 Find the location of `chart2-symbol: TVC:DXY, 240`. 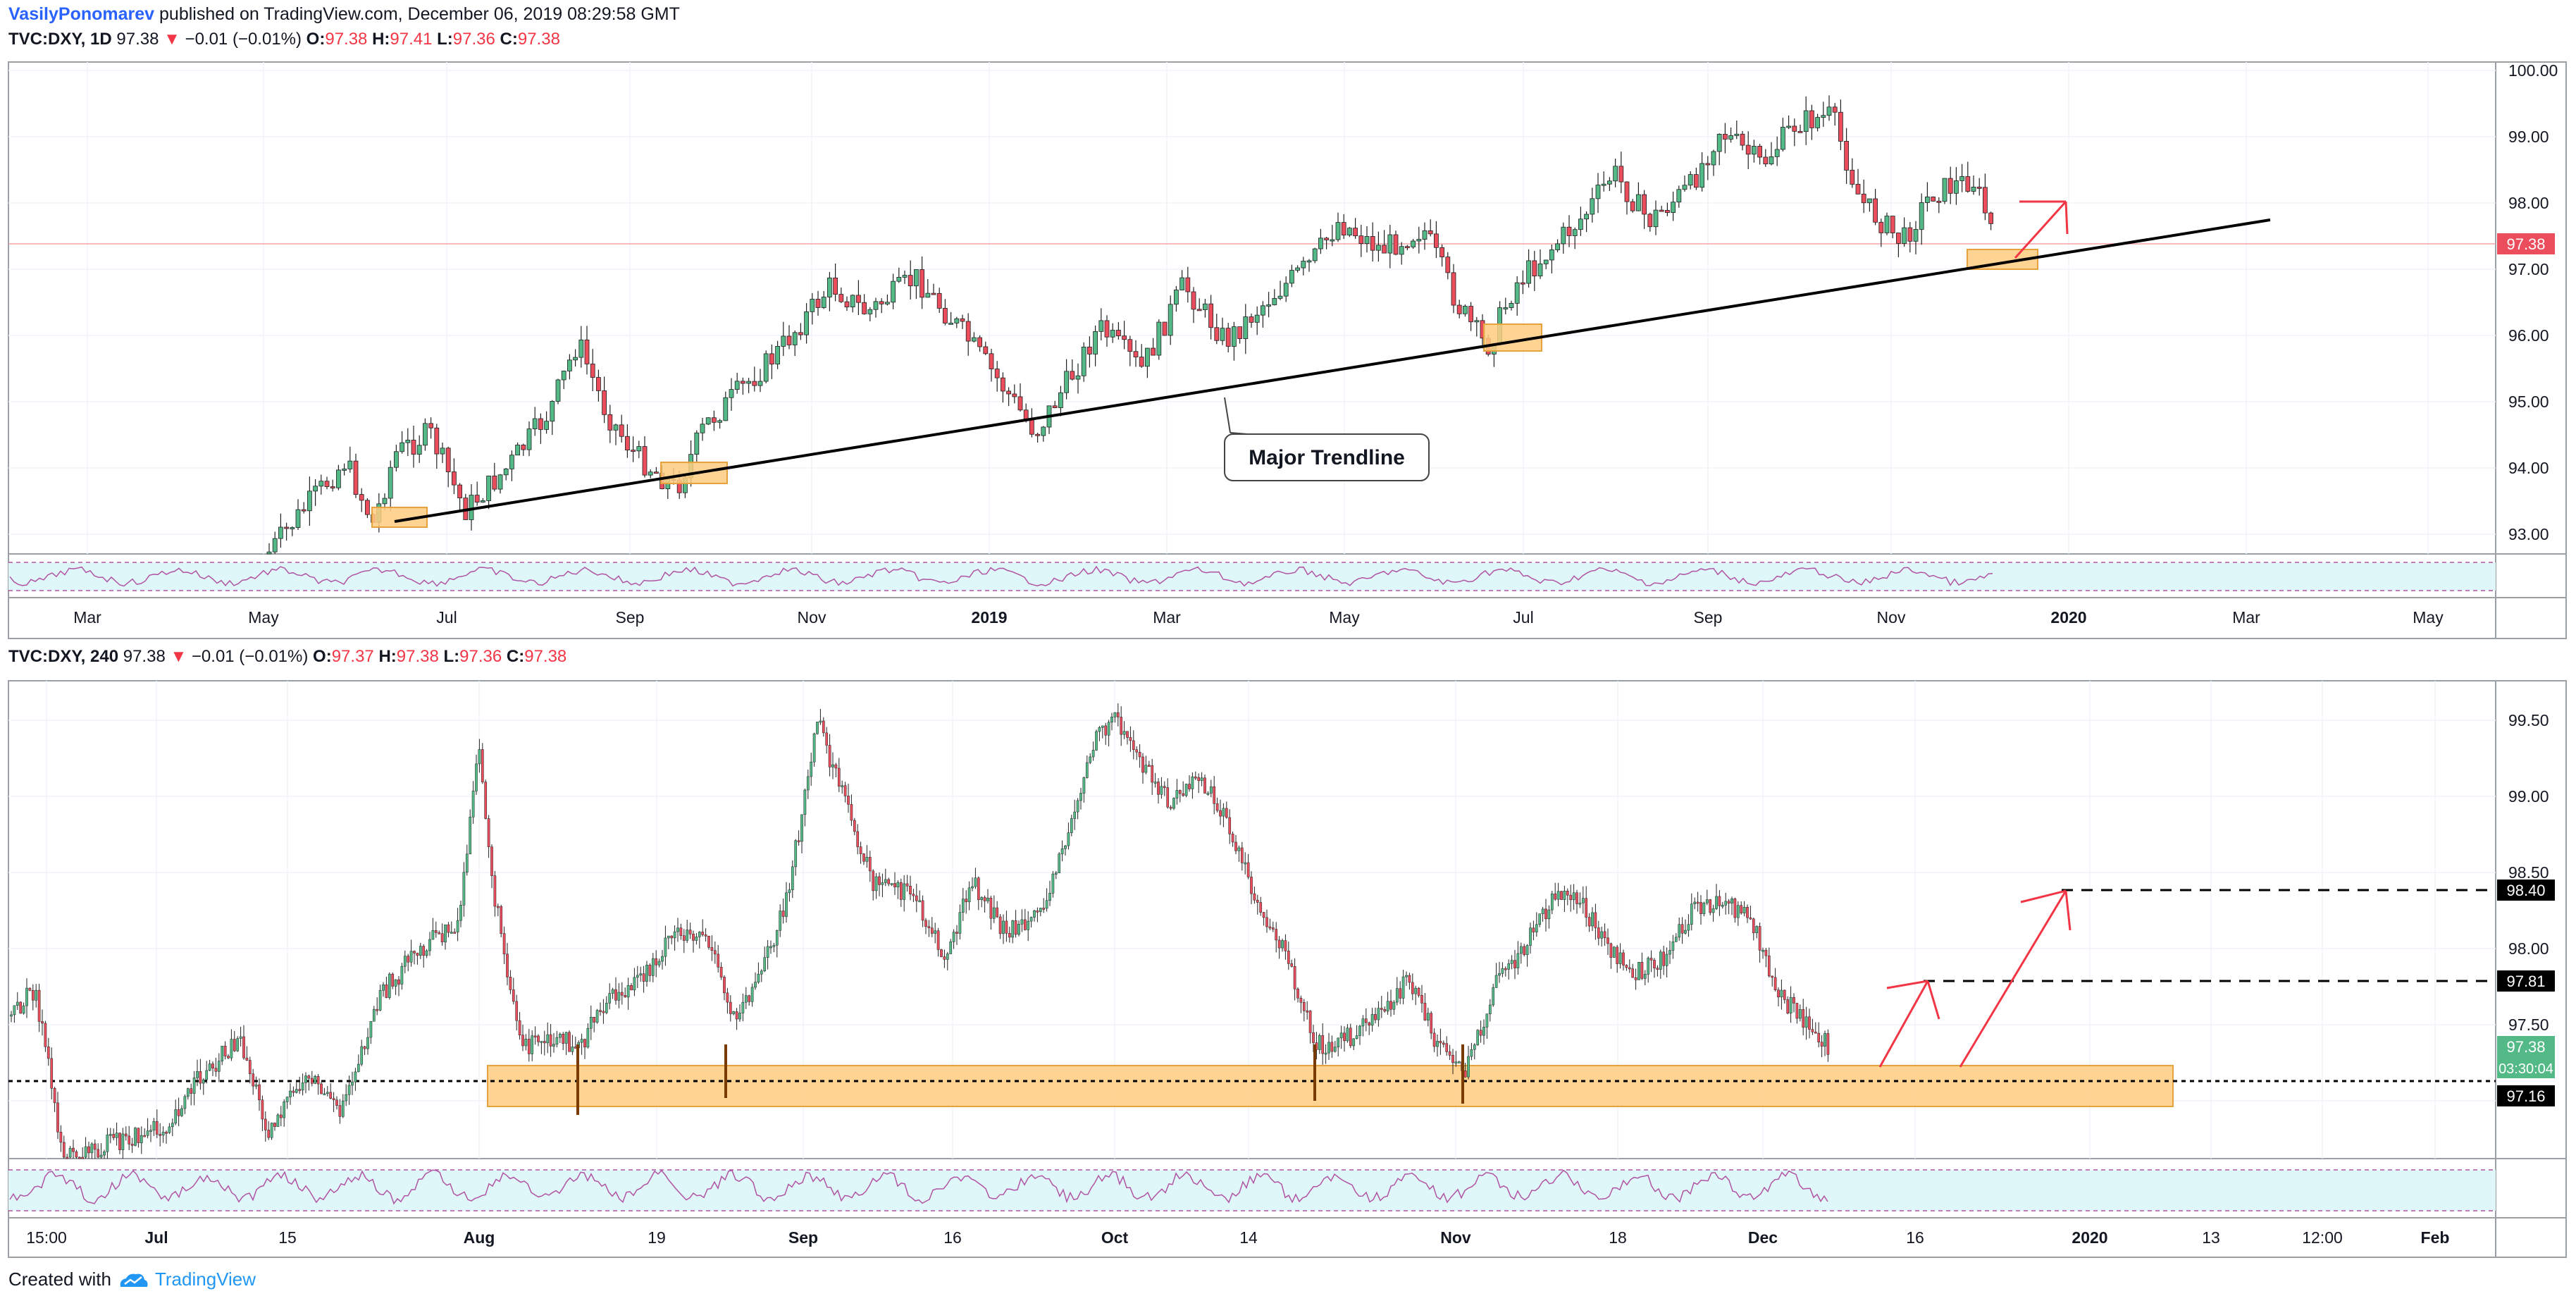

chart2-symbol: TVC:DXY, 240 is located at coordinates (63, 656).